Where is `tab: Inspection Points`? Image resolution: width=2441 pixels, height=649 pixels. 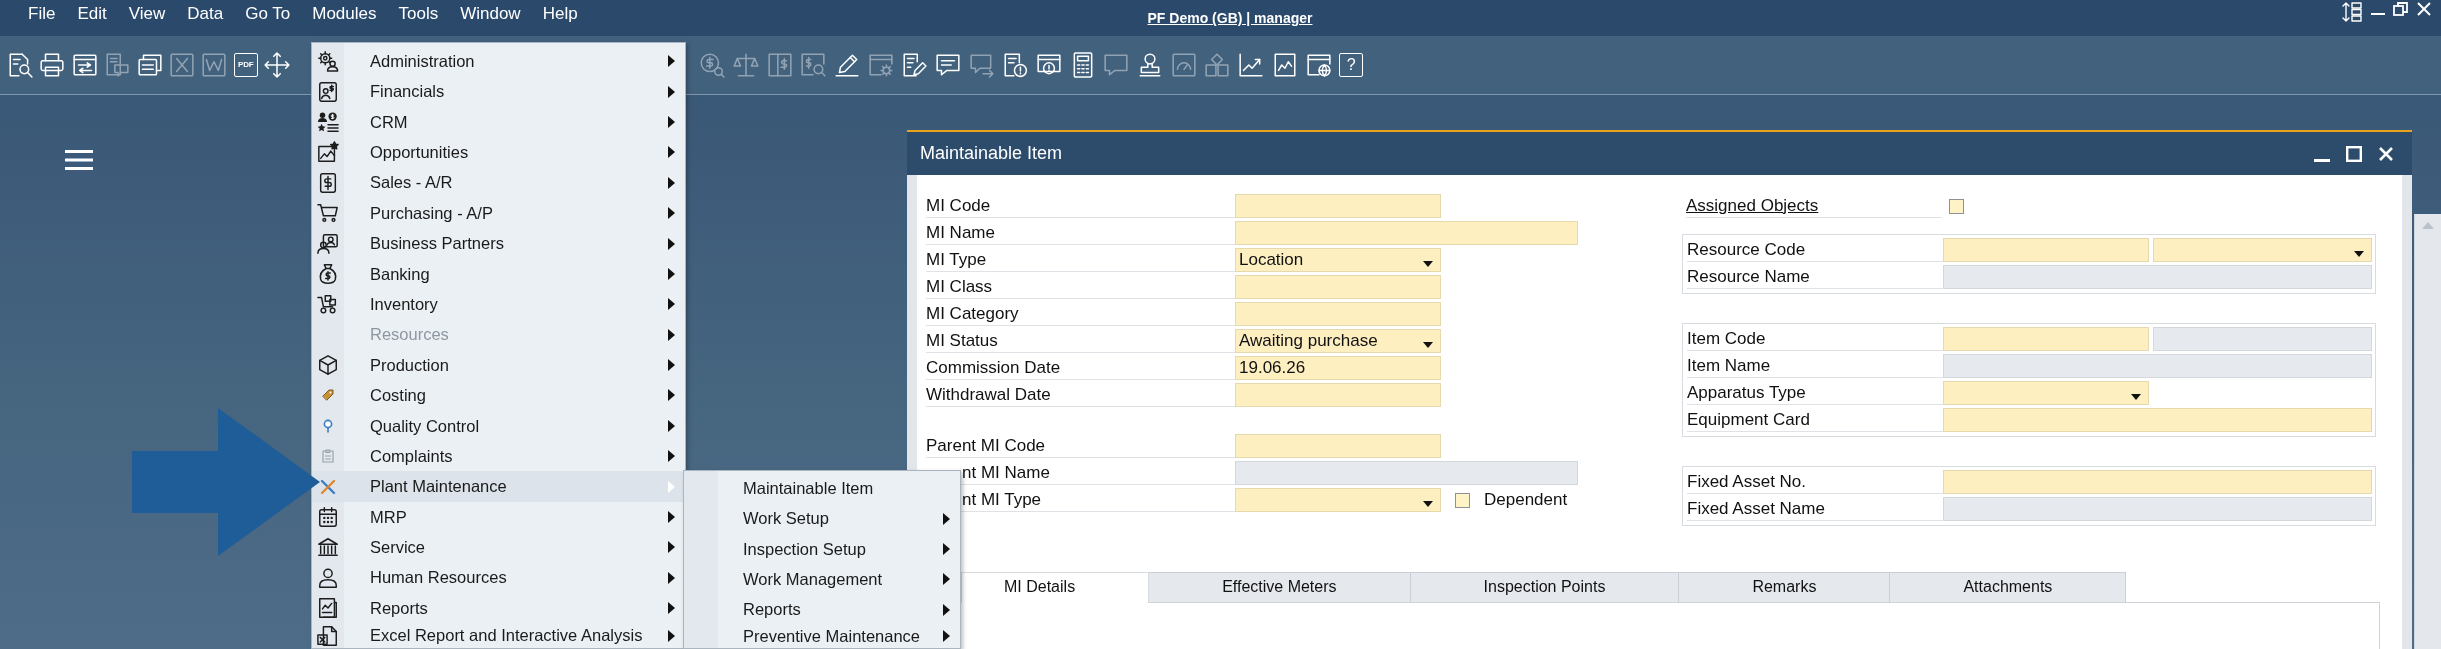 tab: Inspection Points is located at coordinates (1544, 587).